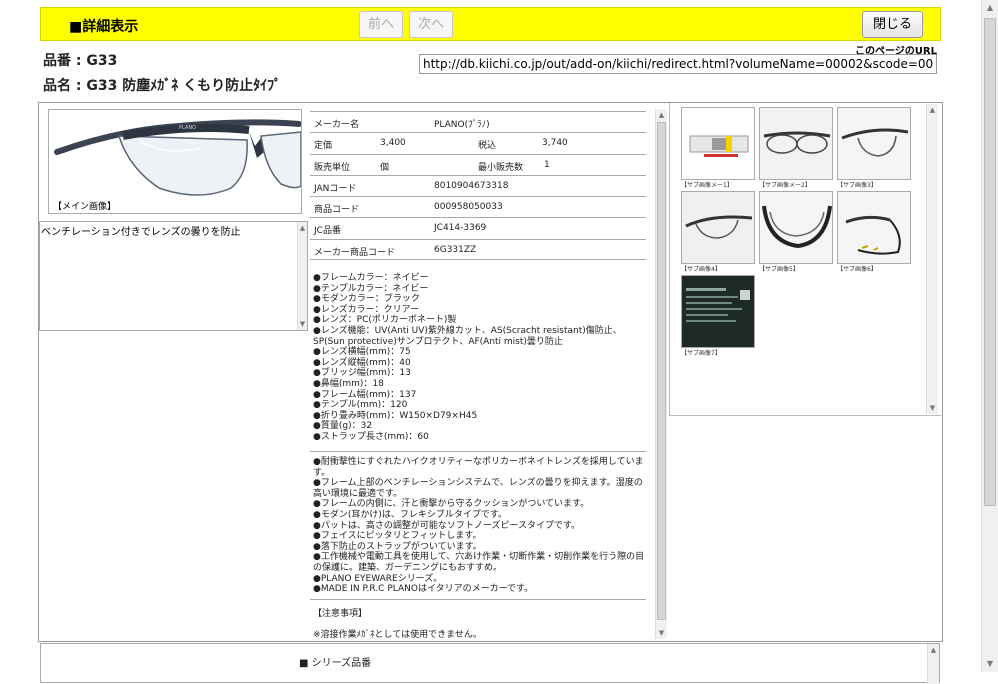 The height and width of the screenshot is (684, 998). Describe the element at coordinates (857, 185) in the screenshot. I see `thumbnail-label: 【サブ画像3】` at that location.